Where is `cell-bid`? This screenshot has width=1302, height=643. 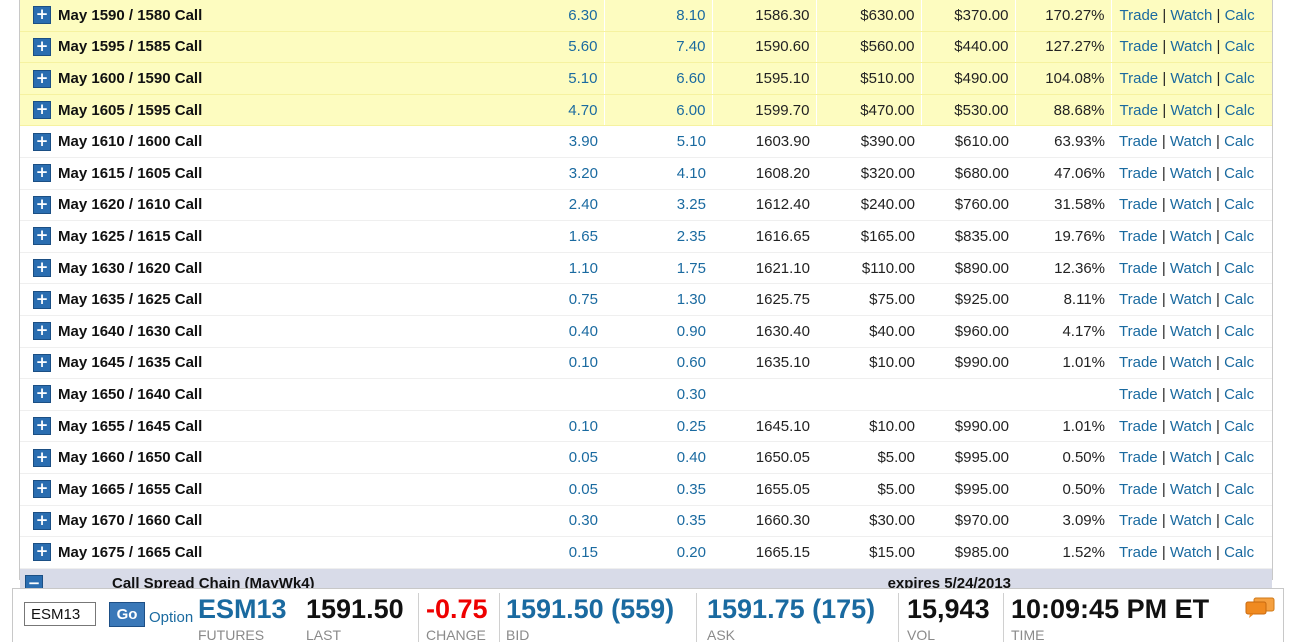 cell-bid is located at coordinates (548, 394).